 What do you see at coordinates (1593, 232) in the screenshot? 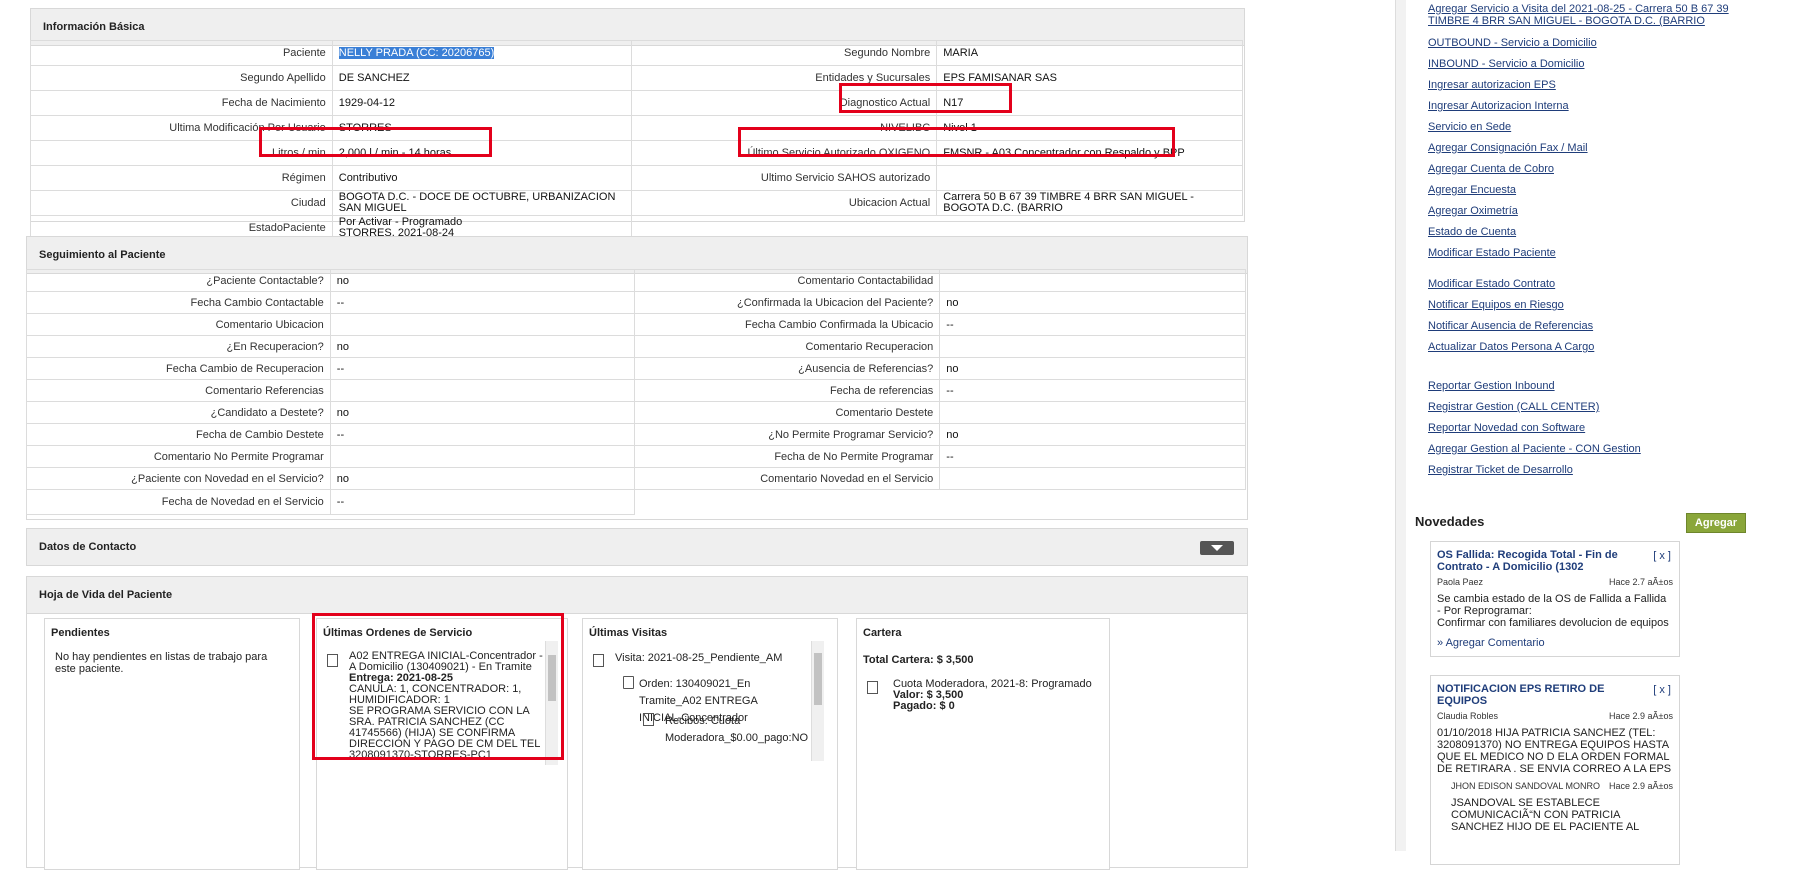
I see `sidebar-link: Estado de Cuenta` at bounding box center [1593, 232].